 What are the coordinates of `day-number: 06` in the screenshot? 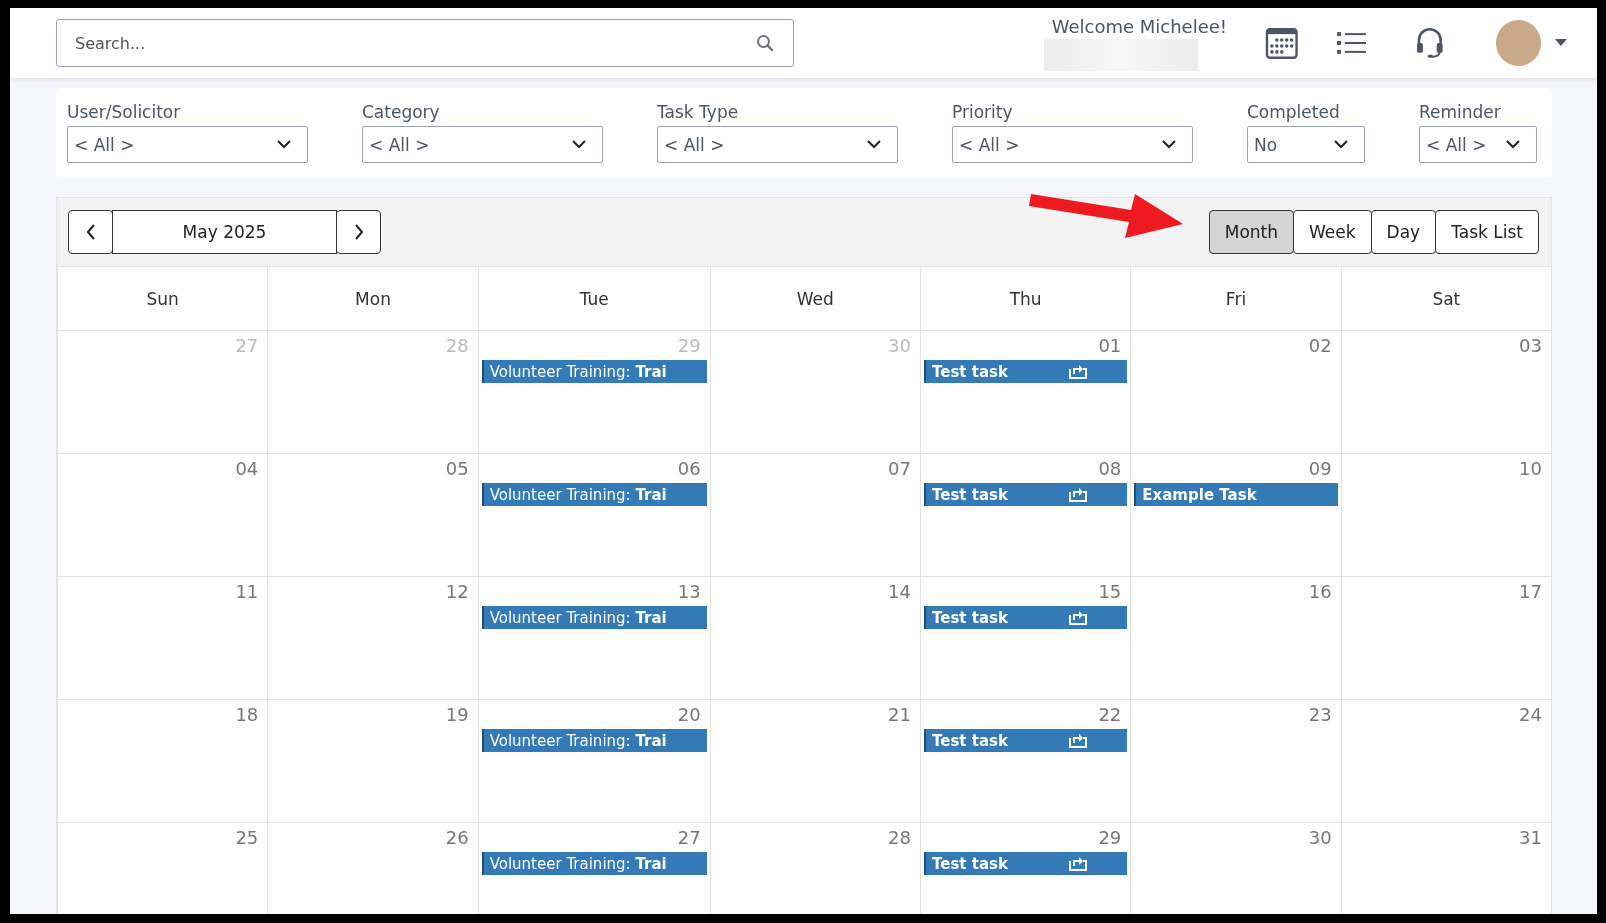 It's located at (689, 468).